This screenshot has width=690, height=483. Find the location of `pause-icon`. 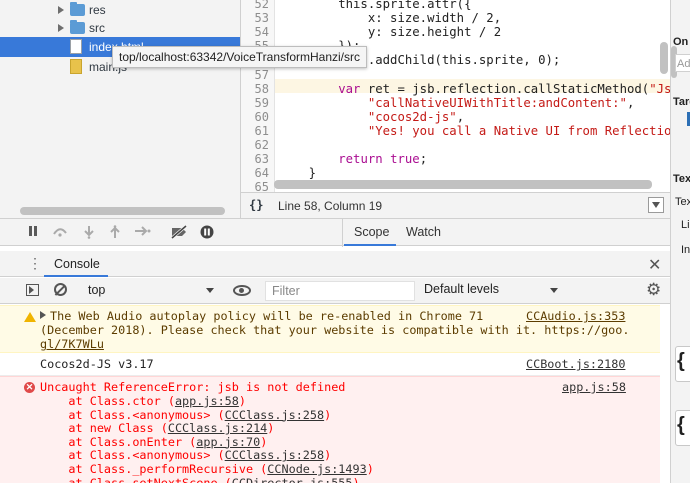

pause-icon is located at coordinates (33, 232).